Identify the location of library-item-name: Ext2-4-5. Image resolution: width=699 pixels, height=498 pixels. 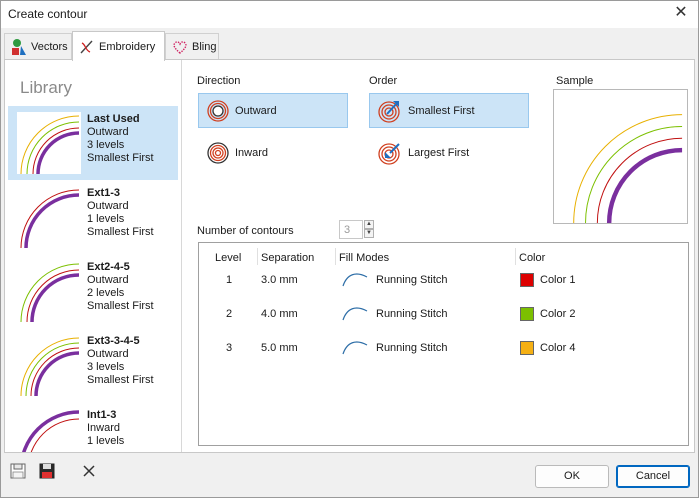
(108, 267).